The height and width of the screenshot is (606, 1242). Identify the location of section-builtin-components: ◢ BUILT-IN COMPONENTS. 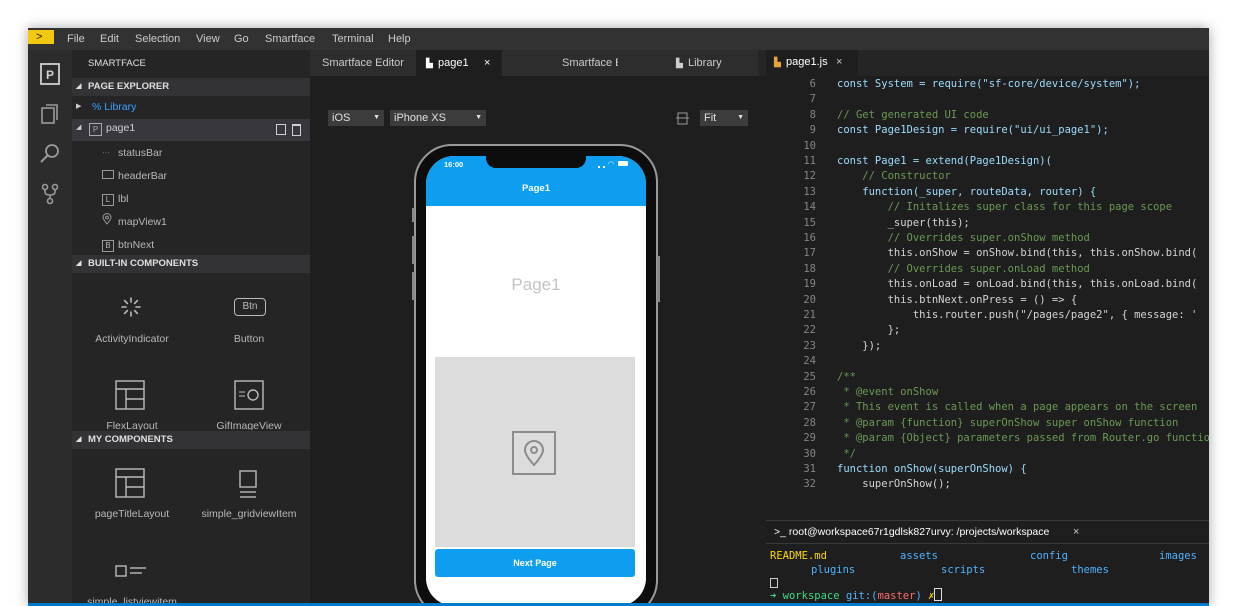
(191, 264).